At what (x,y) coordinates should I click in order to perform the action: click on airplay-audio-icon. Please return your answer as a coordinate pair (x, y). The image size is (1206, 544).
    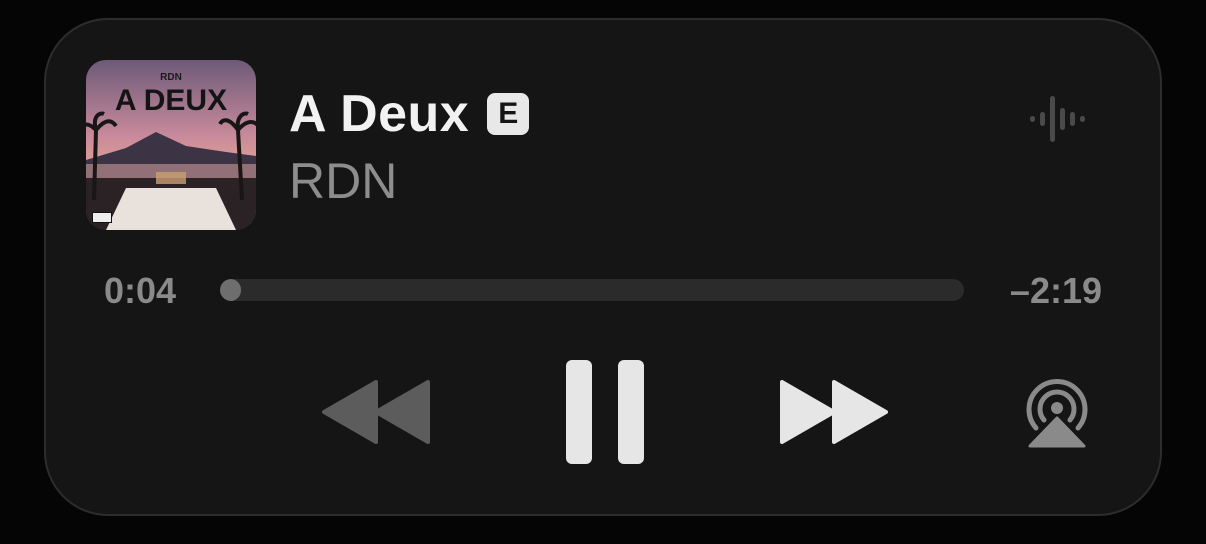
    Looking at the image, I should click on (1057, 412).